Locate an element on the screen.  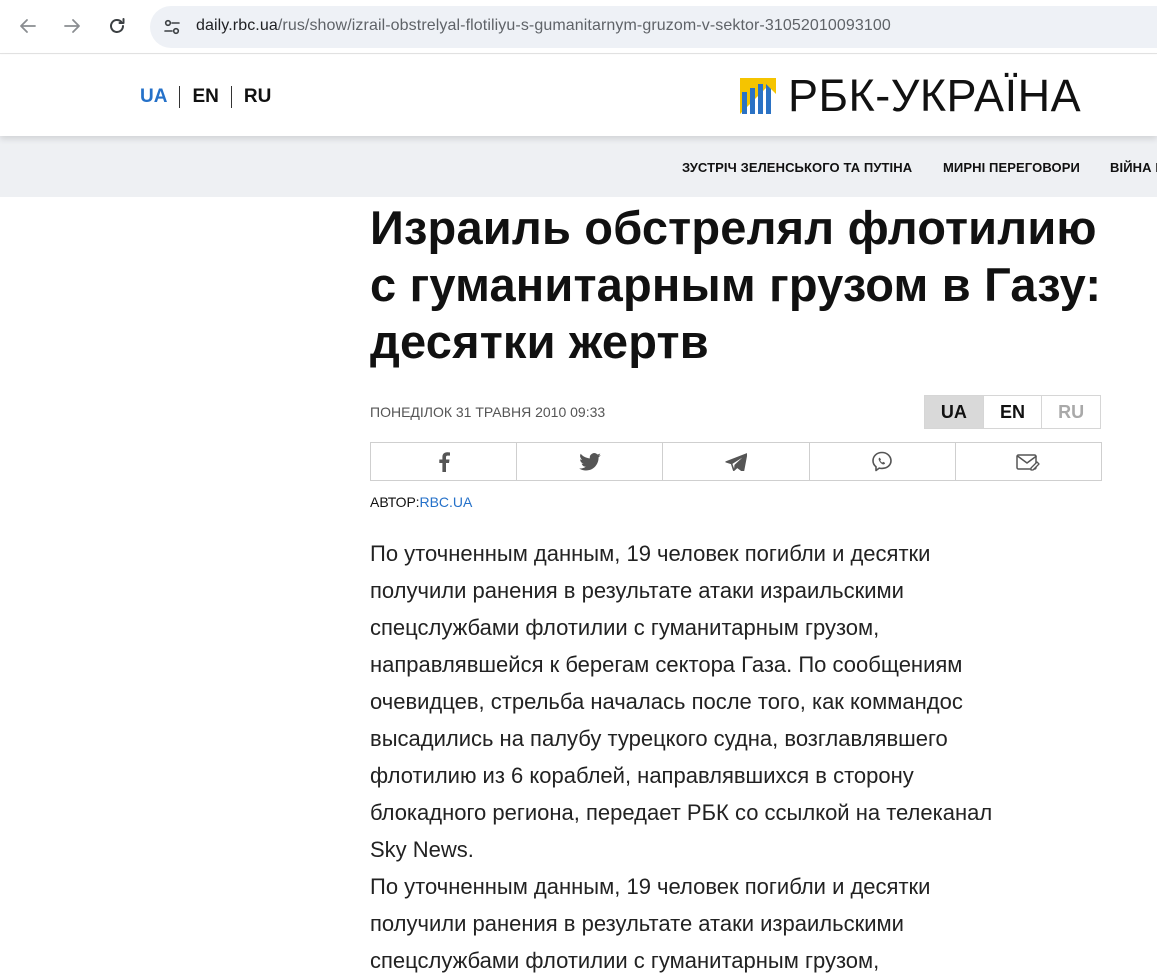
share-telegram-button is located at coordinates (736, 461).